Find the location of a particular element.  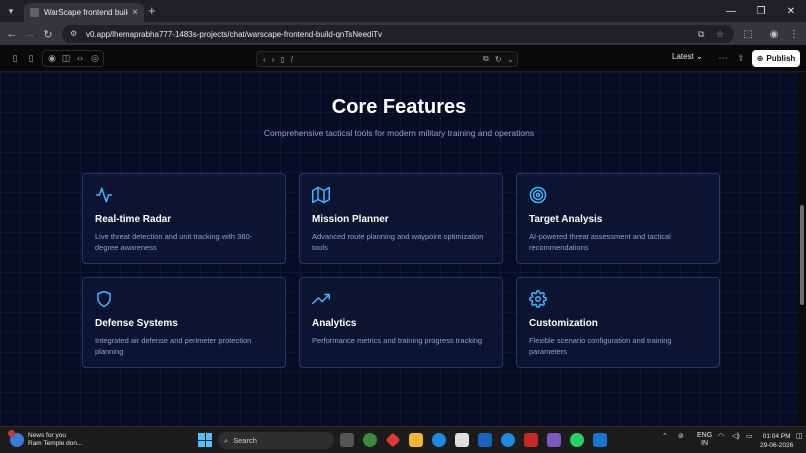

map-icon is located at coordinates (321, 195).